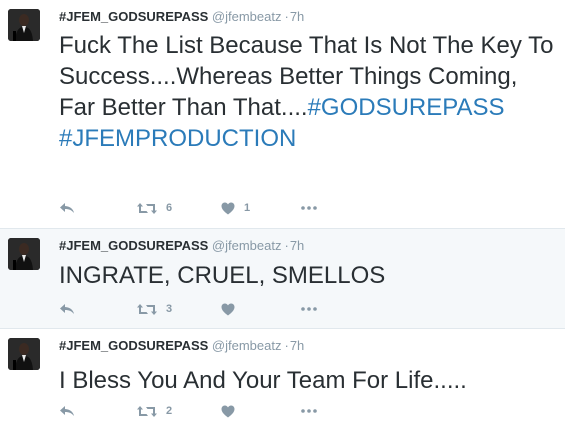  I want to click on retweet-button: 6, so click(154, 208).